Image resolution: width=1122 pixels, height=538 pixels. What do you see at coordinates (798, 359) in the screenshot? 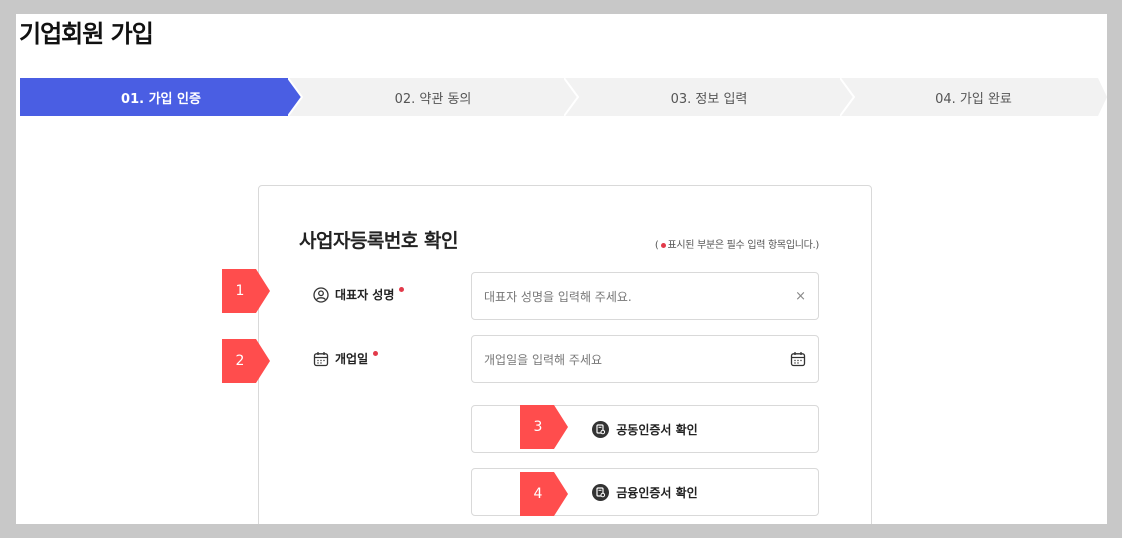
I see `calendar-picker-icon` at bounding box center [798, 359].